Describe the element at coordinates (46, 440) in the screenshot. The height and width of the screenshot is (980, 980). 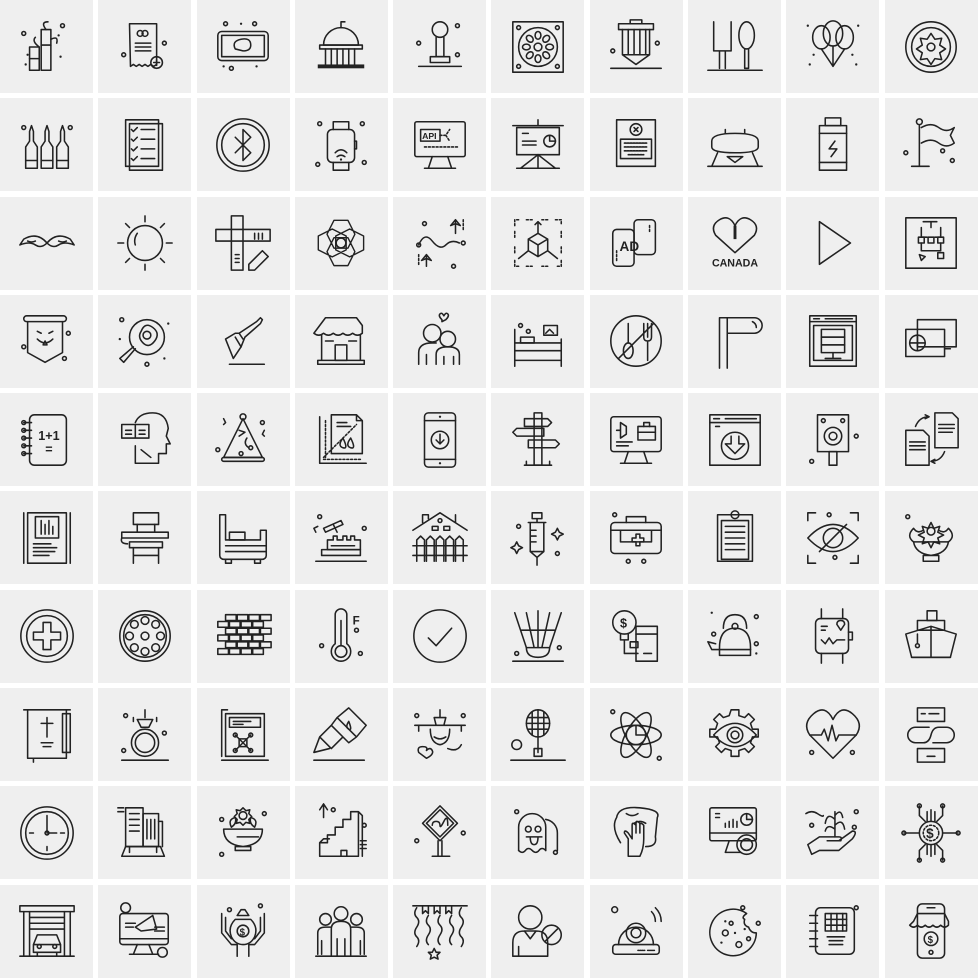
I see `icon-tile: 1+1 =` at that location.